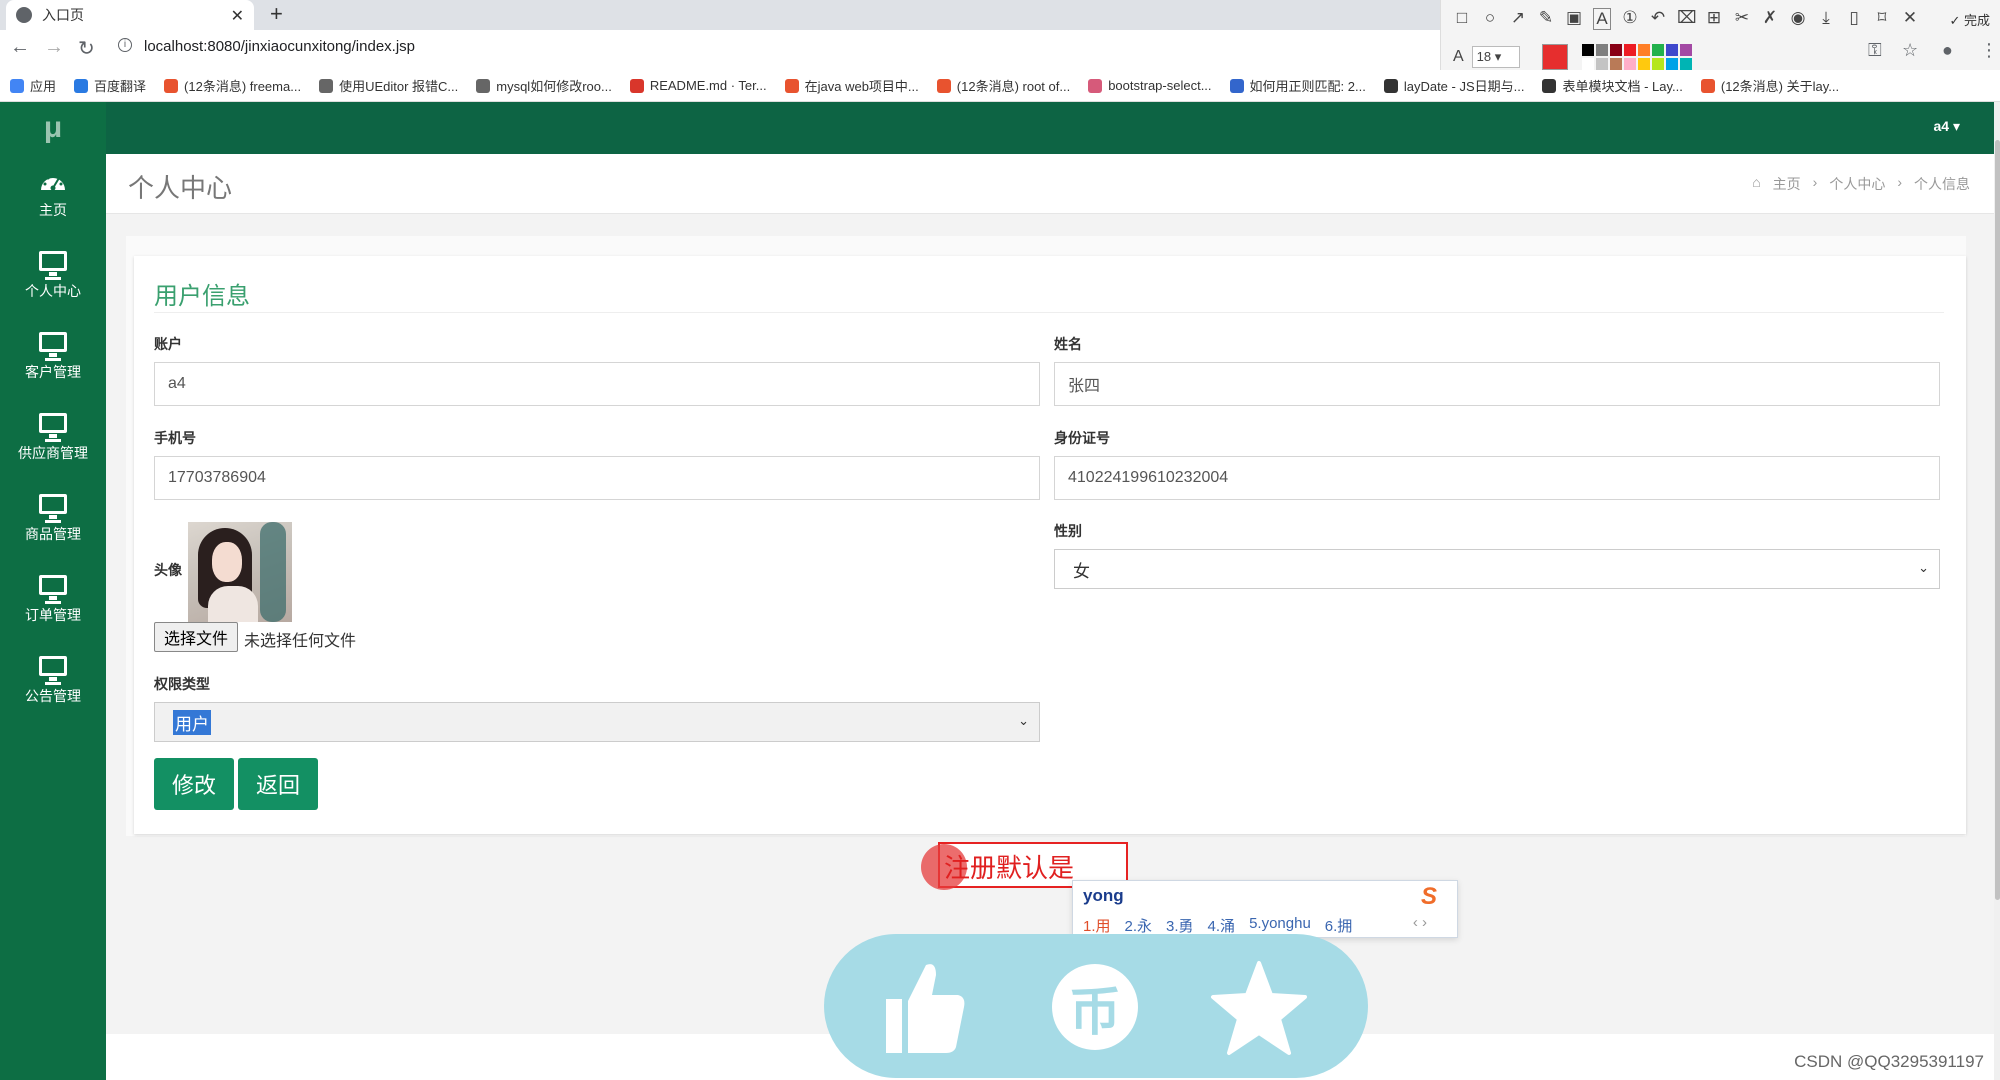 The image size is (2000, 1080). What do you see at coordinates (597, 722) in the screenshot?
I see `role-select: 用户 ⌄` at bounding box center [597, 722].